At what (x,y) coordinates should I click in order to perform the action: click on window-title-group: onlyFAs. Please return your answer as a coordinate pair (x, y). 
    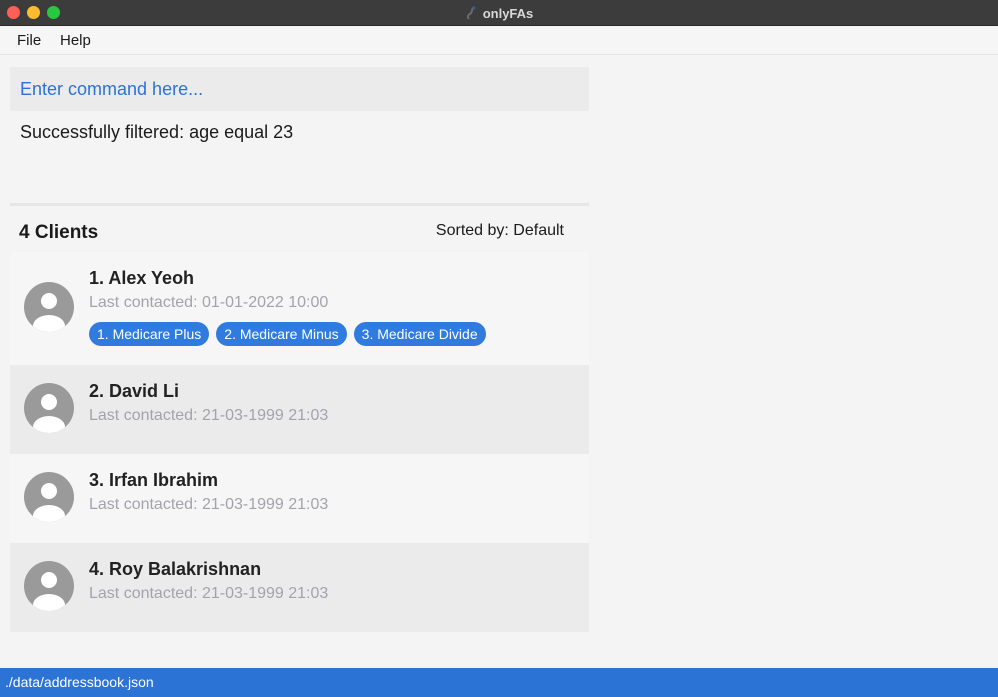
    Looking at the image, I should click on (499, 13).